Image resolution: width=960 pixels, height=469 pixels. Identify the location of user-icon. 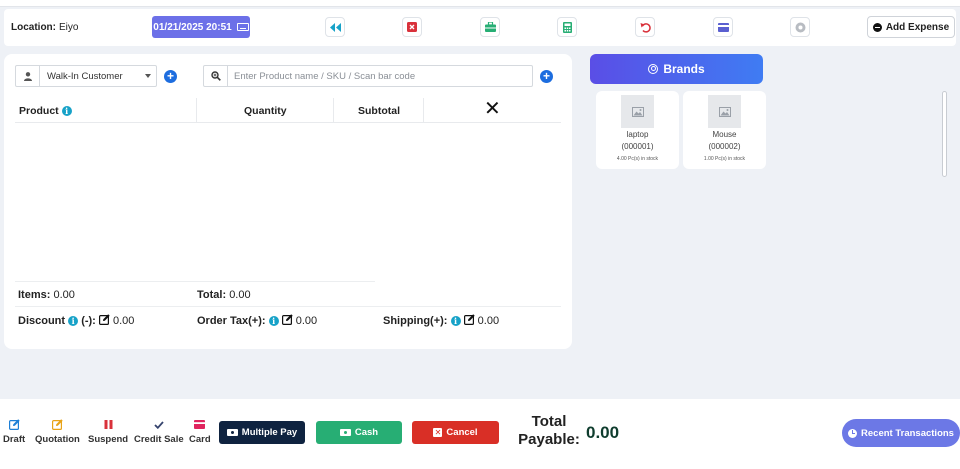
(27, 76).